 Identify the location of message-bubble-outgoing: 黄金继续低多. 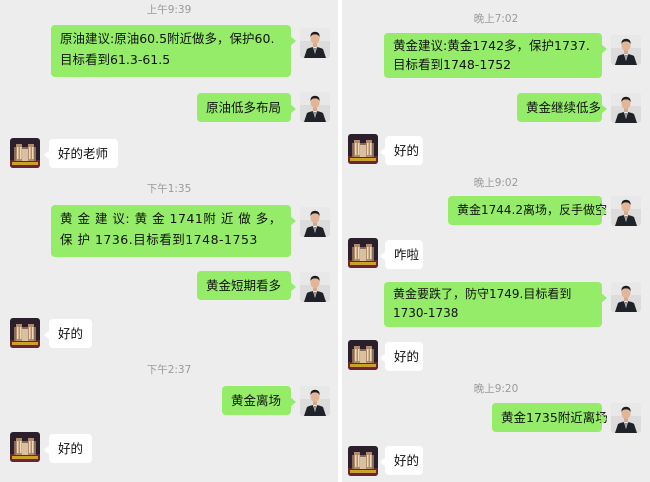
(562, 107).